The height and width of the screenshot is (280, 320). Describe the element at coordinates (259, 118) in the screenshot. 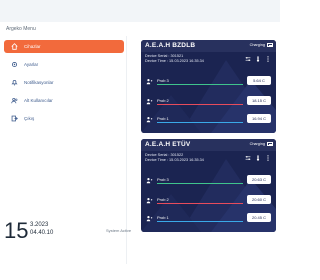

I see `probe-value: 16.94 C` at that location.